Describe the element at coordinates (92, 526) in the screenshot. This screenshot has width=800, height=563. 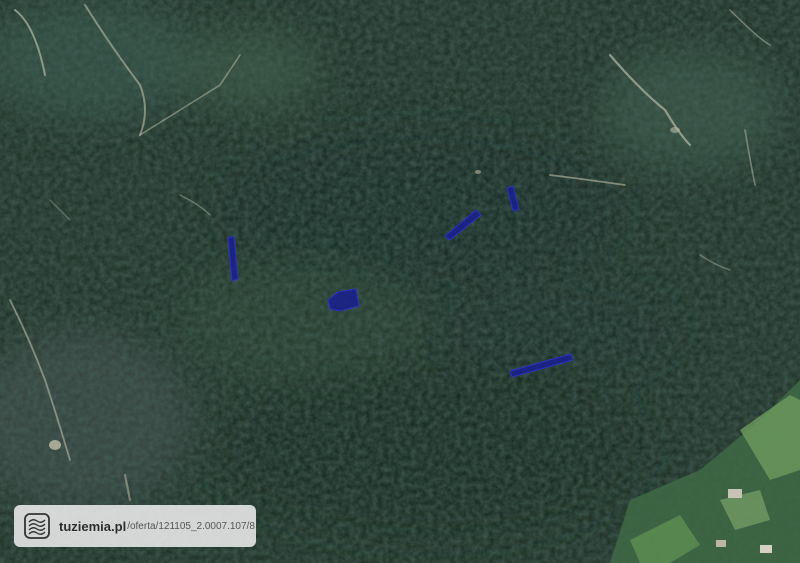
I see `badge-site-name: tuziemia.pl` at that location.